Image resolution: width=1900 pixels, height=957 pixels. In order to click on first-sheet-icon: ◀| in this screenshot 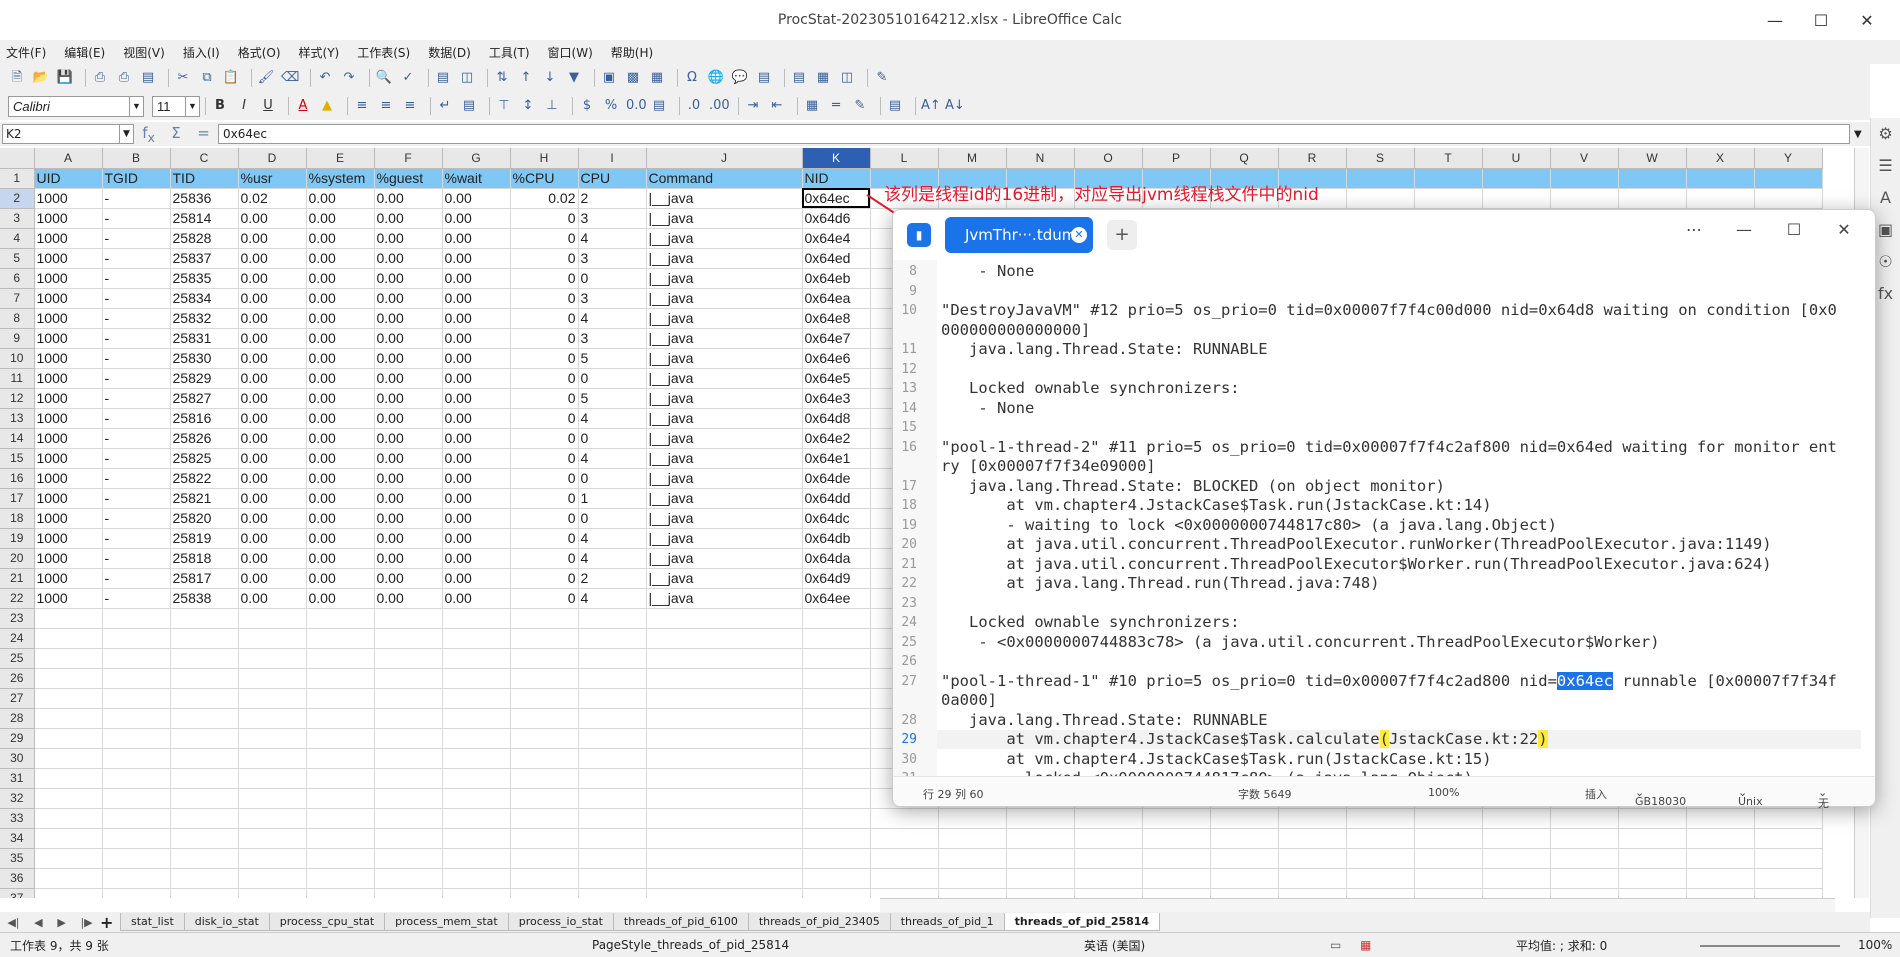, I will do `click(13, 922)`.